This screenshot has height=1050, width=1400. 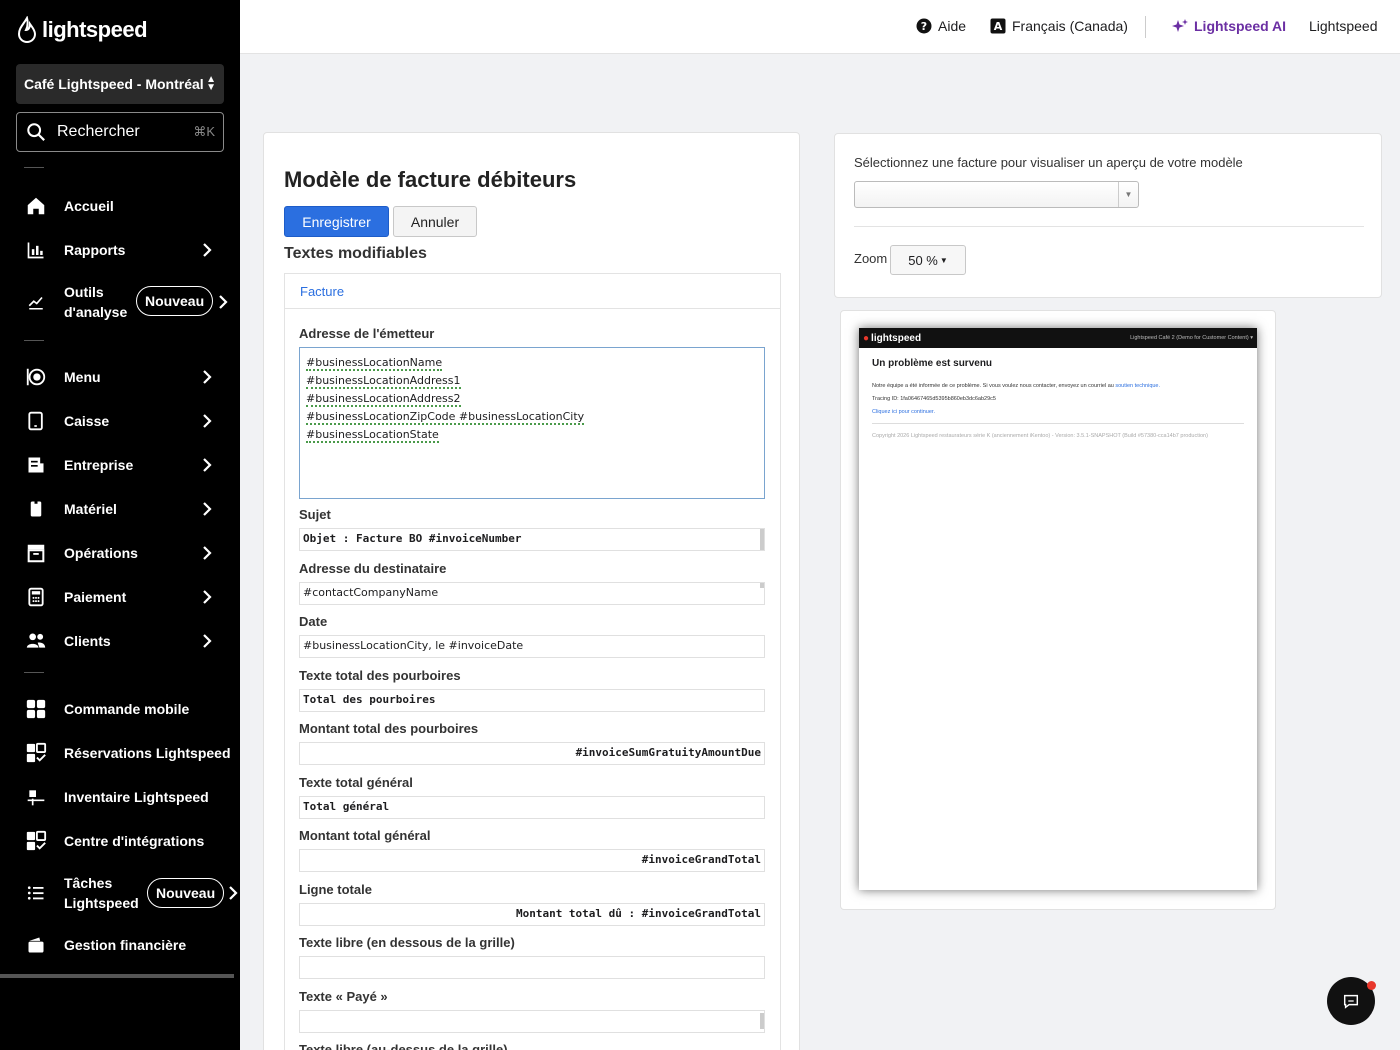 I want to click on save-button: Enregistrer, so click(x=336, y=221).